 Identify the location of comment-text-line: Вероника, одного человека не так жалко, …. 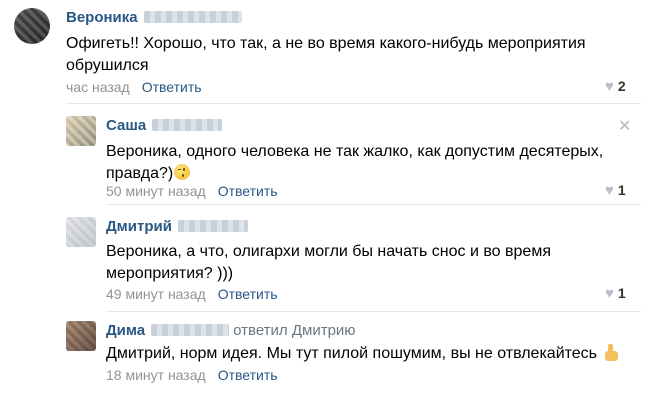
(355, 151).